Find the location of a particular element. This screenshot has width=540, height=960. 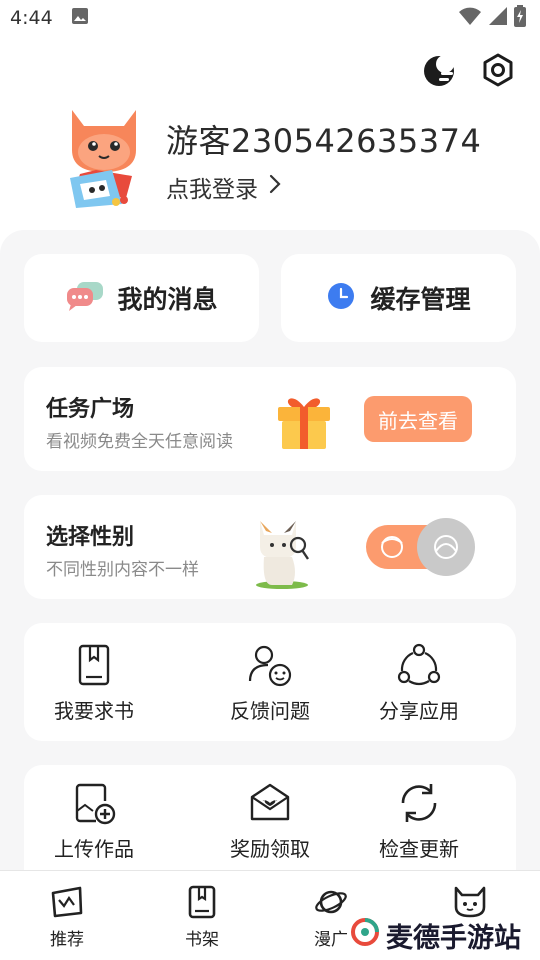

clock-icon is located at coordinates (341, 298).